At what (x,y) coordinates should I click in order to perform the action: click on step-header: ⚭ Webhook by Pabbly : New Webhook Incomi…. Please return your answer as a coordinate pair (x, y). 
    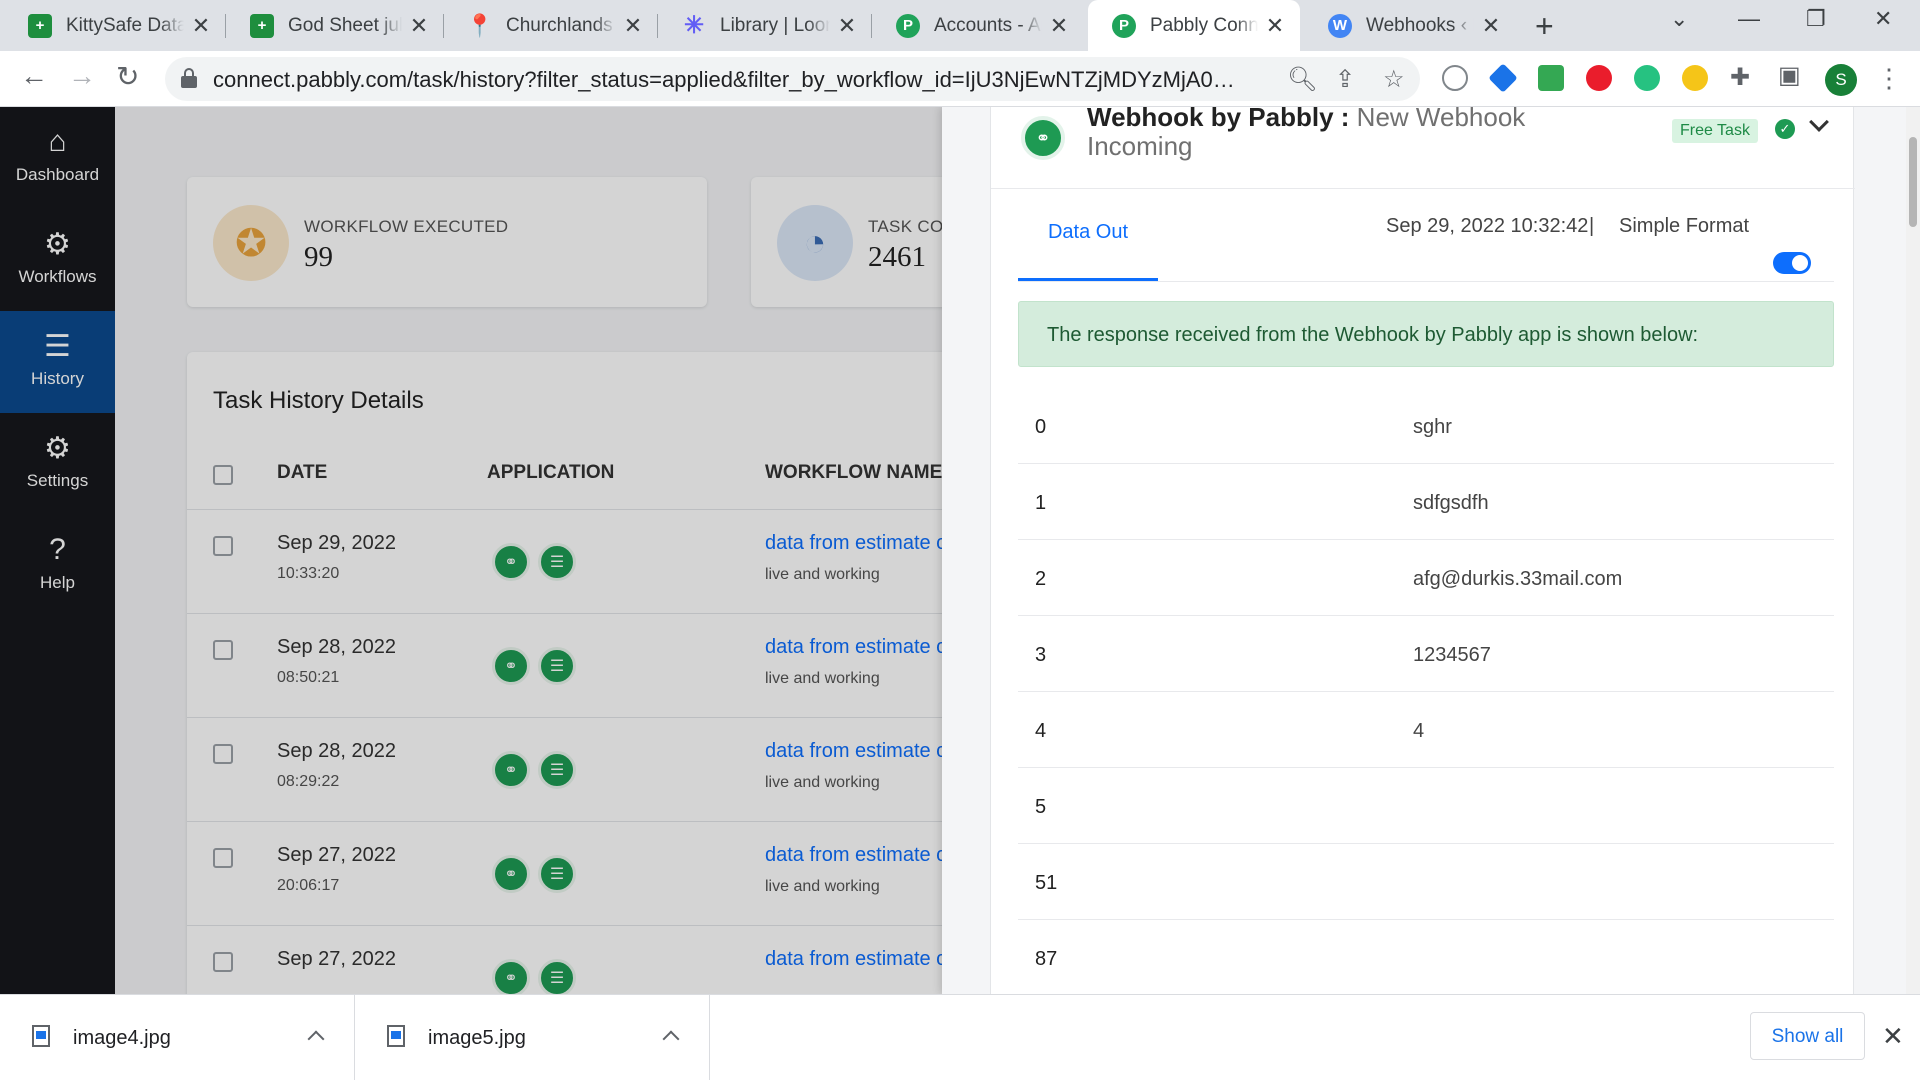
    Looking at the image, I should click on (1423, 148).